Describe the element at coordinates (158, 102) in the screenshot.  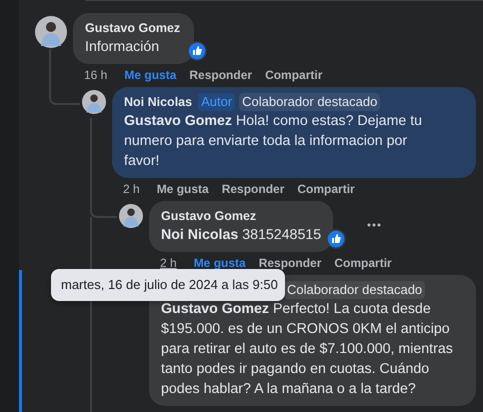
I see `author-name: Noi Nicolas` at that location.